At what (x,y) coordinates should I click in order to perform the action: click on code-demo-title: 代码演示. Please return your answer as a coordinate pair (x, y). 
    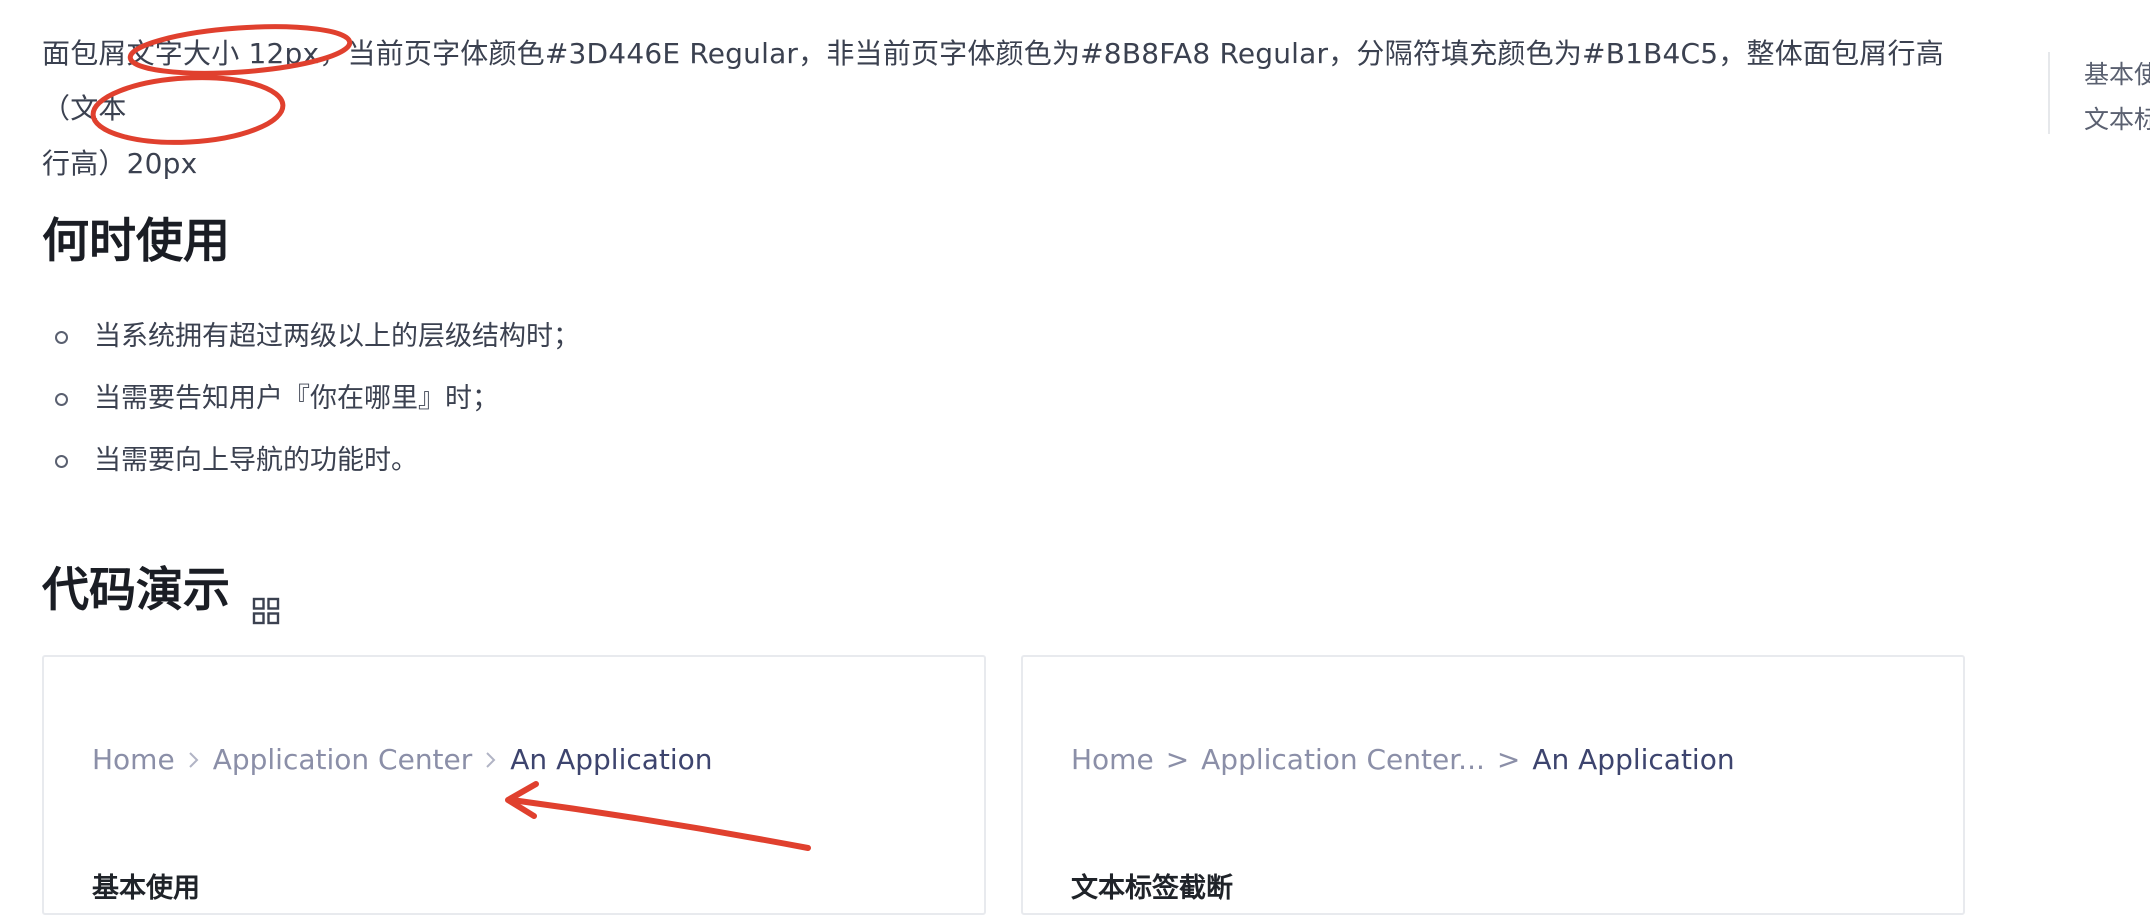
    Looking at the image, I should click on (161, 593).